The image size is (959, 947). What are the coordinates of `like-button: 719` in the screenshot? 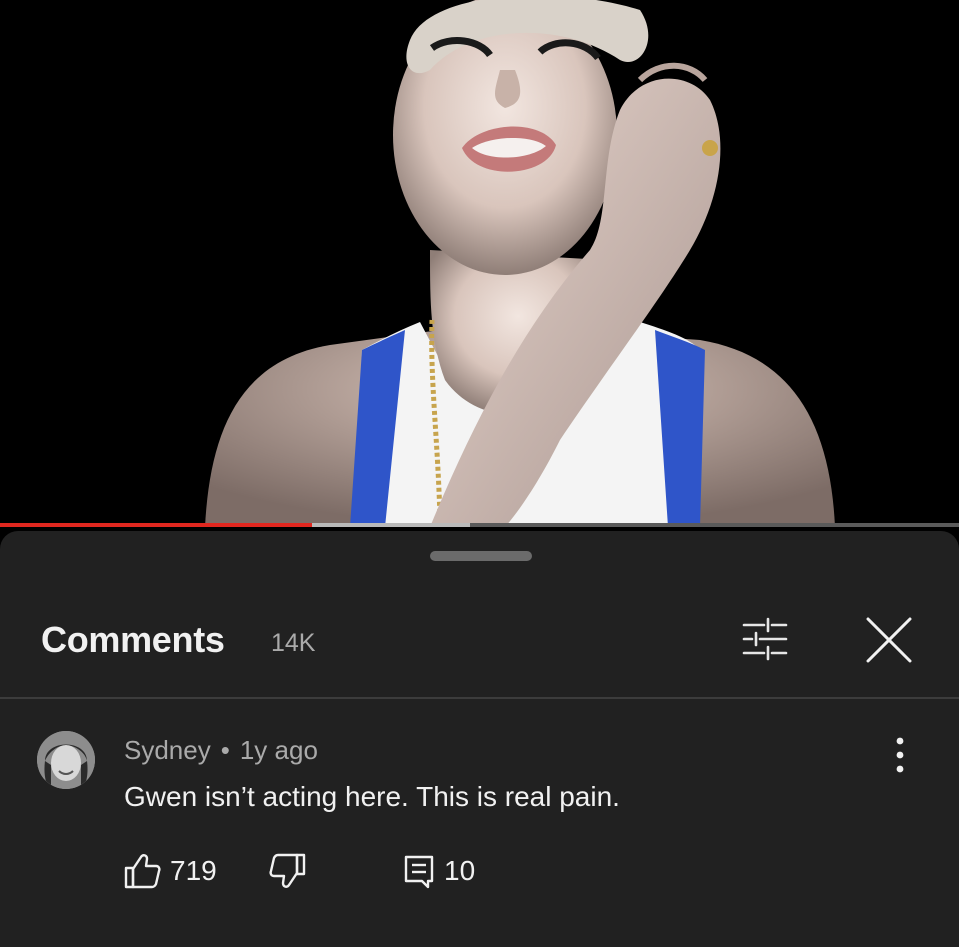 It's located at (169, 871).